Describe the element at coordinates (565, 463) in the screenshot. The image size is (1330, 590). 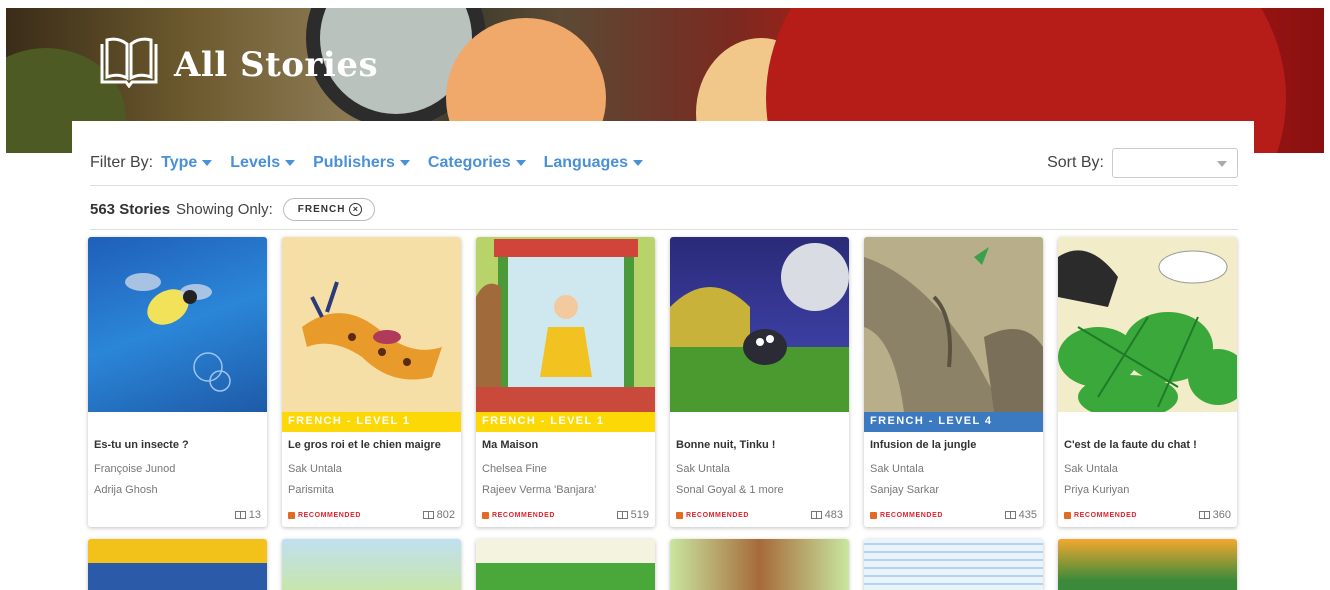
I see `story-author: Chelsea Fine` at that location.